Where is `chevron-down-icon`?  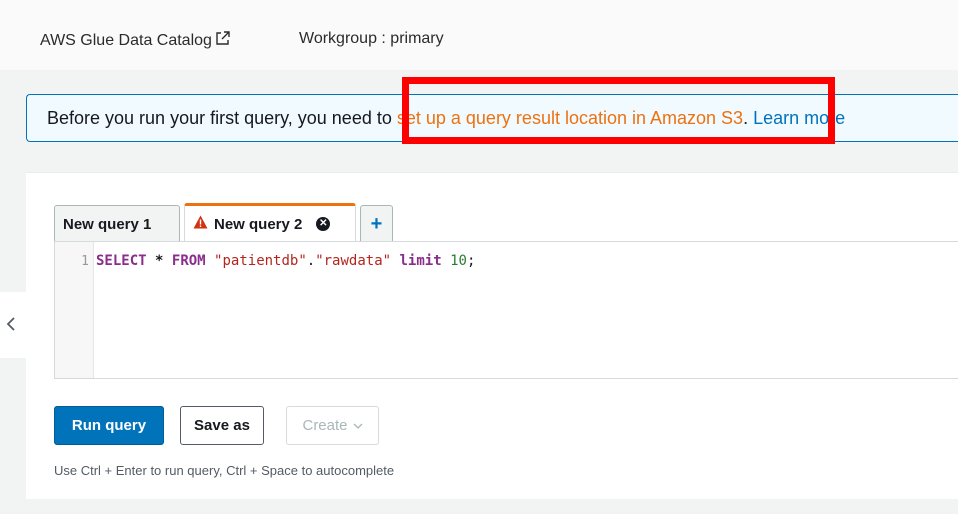 chevron-down-icon is located at coordinates (358, 426).